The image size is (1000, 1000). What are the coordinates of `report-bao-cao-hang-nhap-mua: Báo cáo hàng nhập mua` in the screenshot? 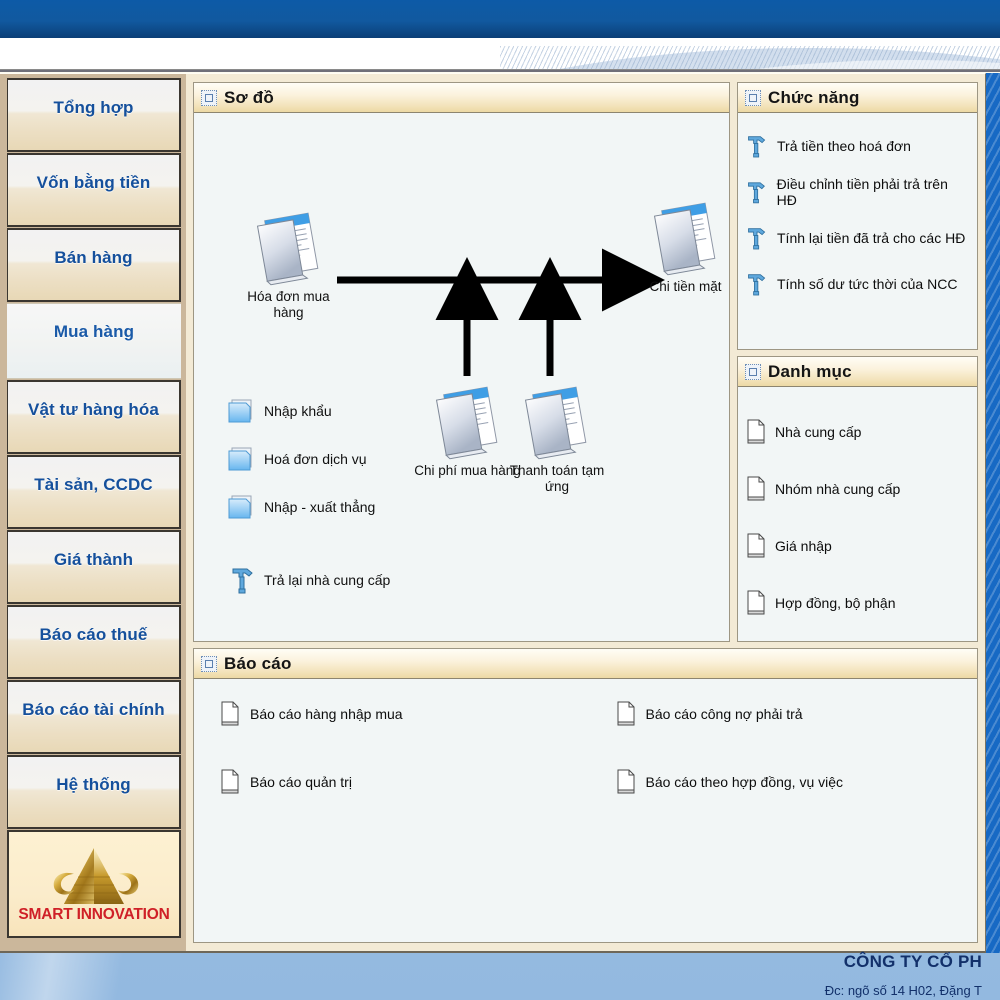 It's located at (390, 714).